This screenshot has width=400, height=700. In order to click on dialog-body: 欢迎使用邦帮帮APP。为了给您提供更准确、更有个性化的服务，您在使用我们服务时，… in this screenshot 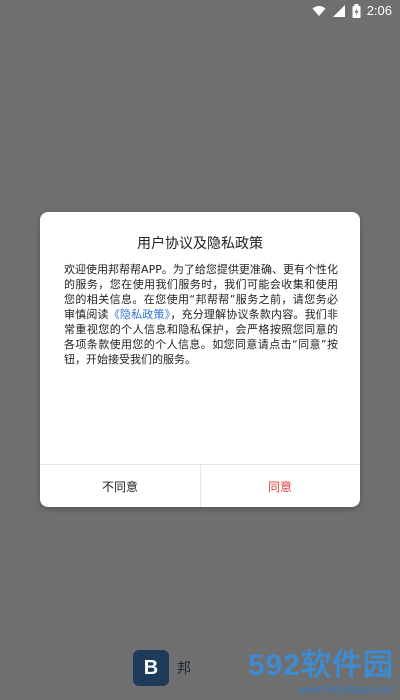, I will do `click(201, 314)`.